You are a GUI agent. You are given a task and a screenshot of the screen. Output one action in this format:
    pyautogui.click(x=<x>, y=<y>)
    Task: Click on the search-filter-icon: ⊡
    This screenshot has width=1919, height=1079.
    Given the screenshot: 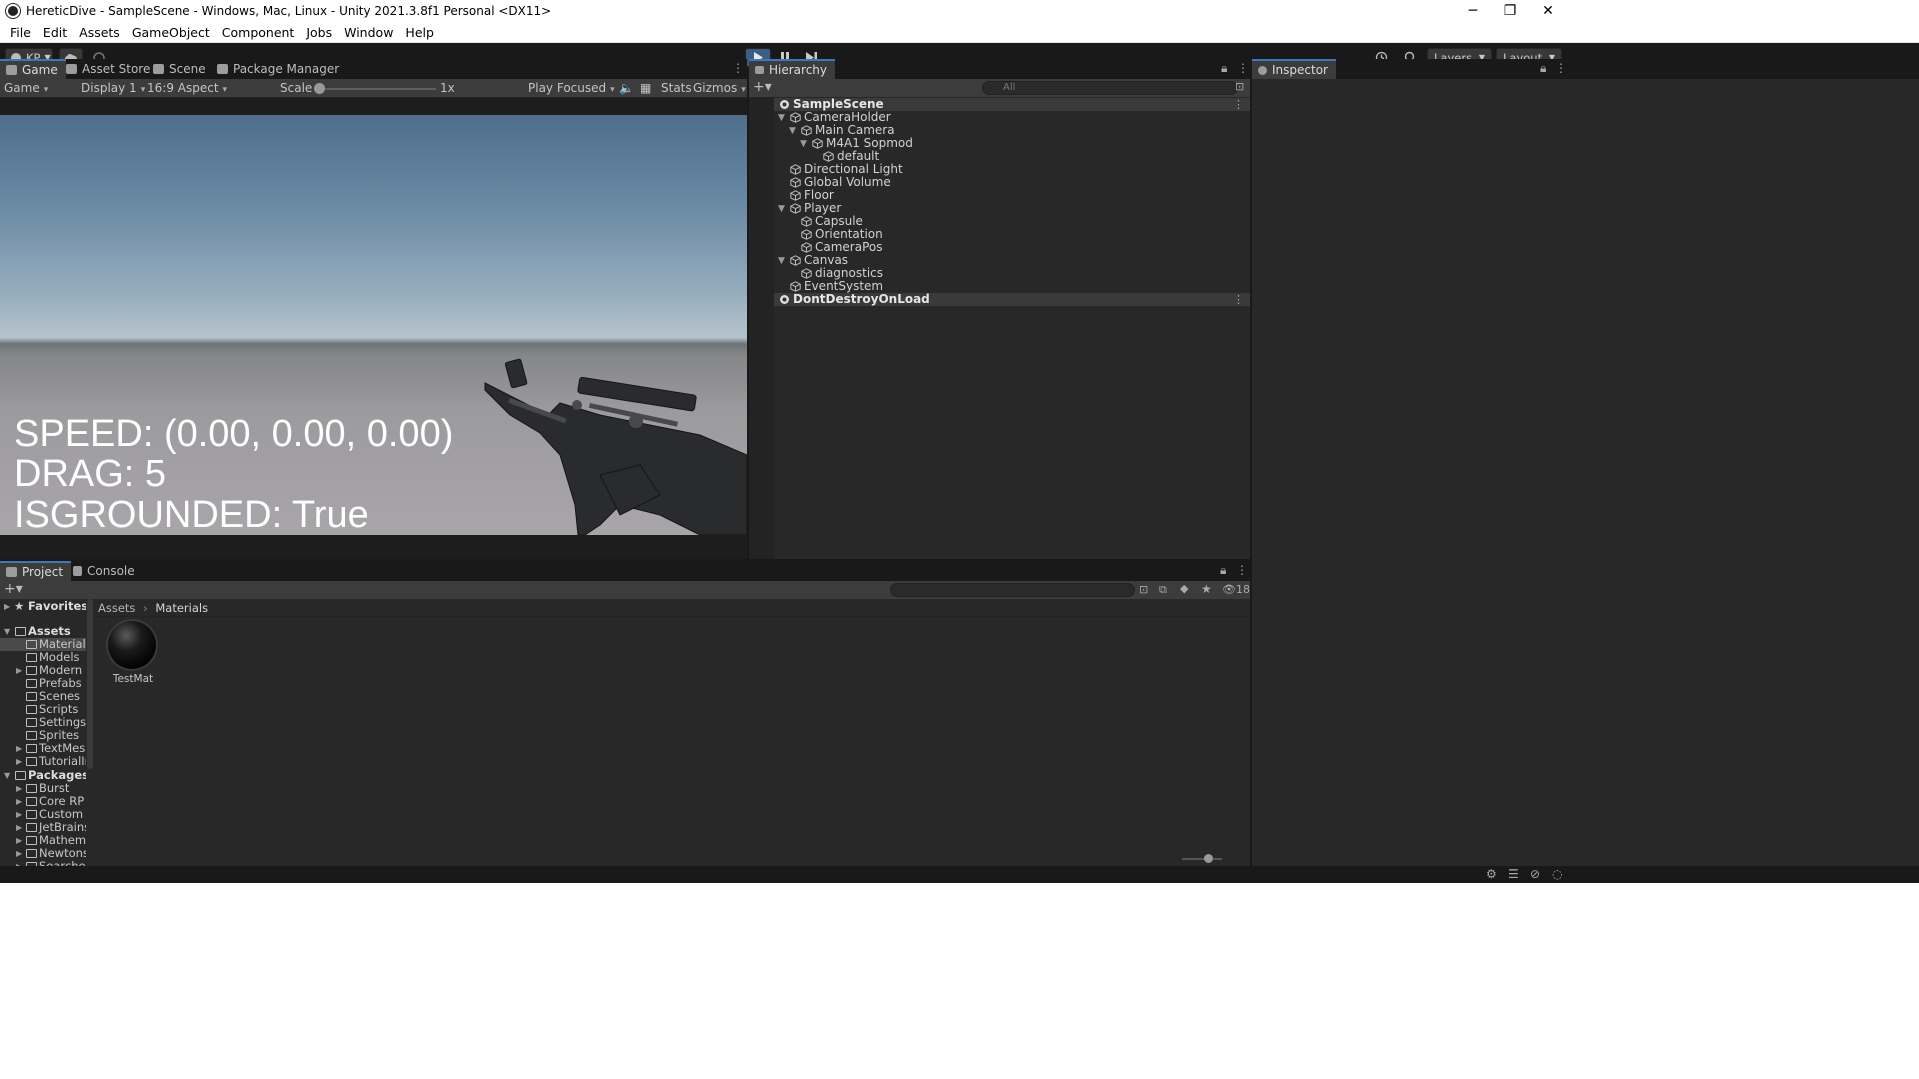 What is the action you would take?
    pyautogui.click(x=1239, y=86)
    